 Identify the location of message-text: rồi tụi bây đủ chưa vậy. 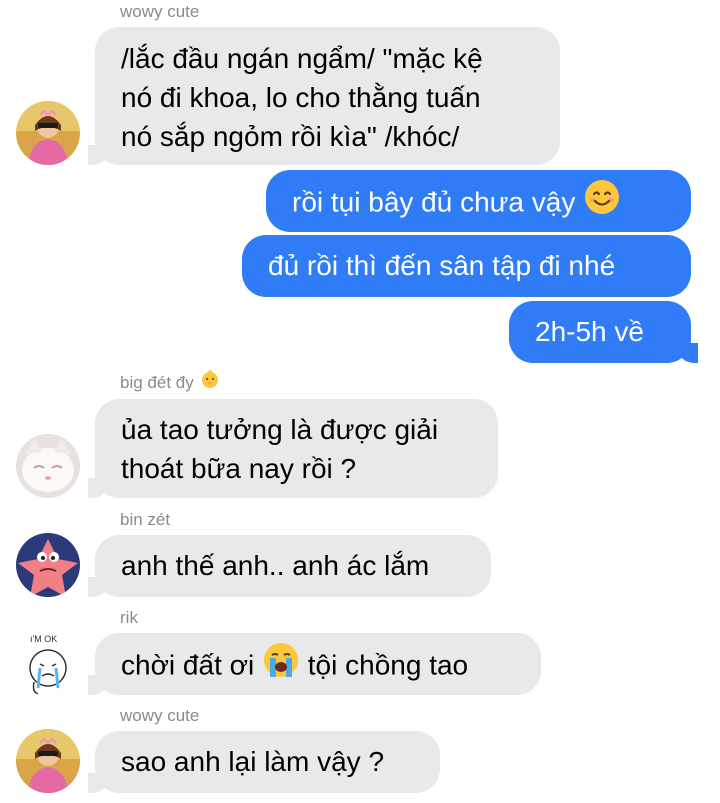
(434, 202).